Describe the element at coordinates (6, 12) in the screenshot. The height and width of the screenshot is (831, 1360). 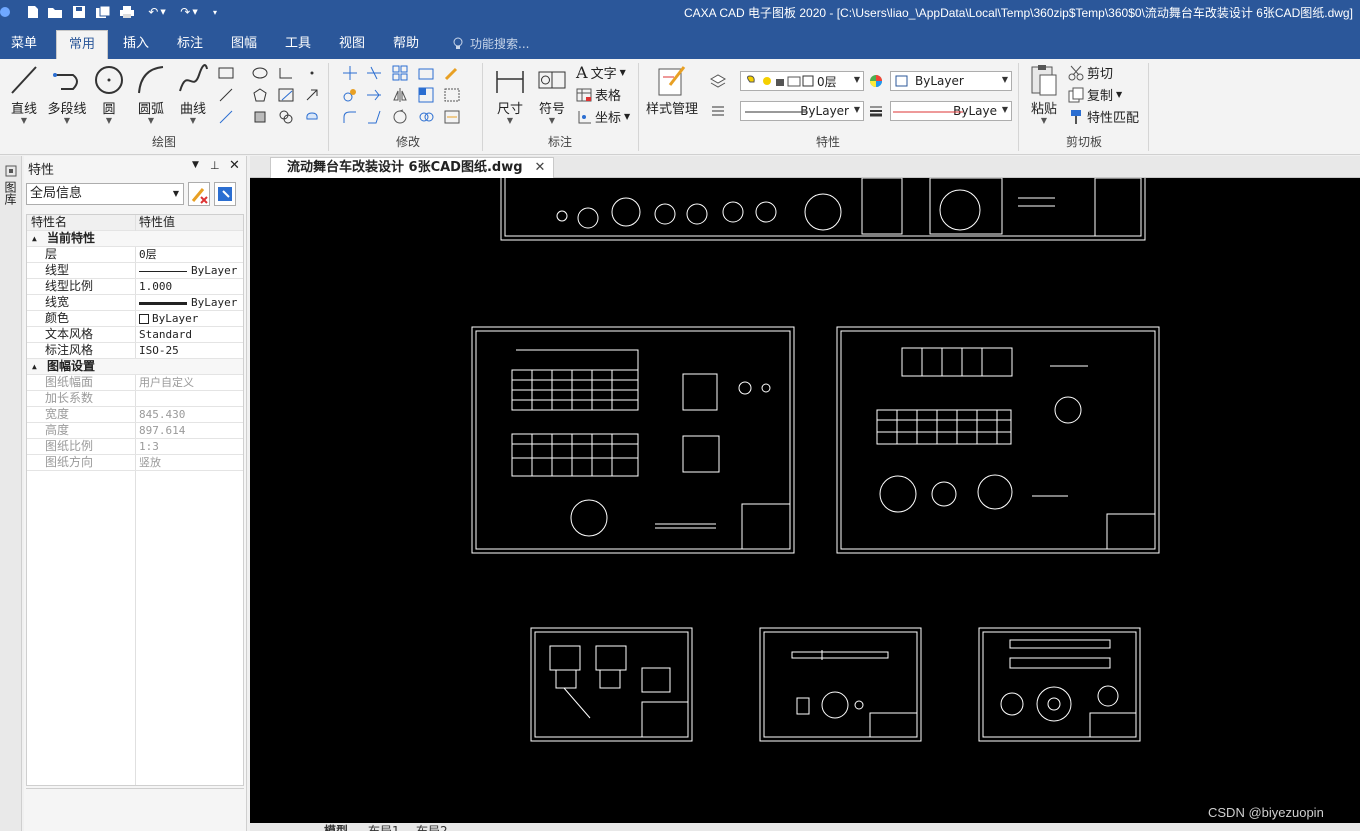
I see `app-logo-icon` at that location.